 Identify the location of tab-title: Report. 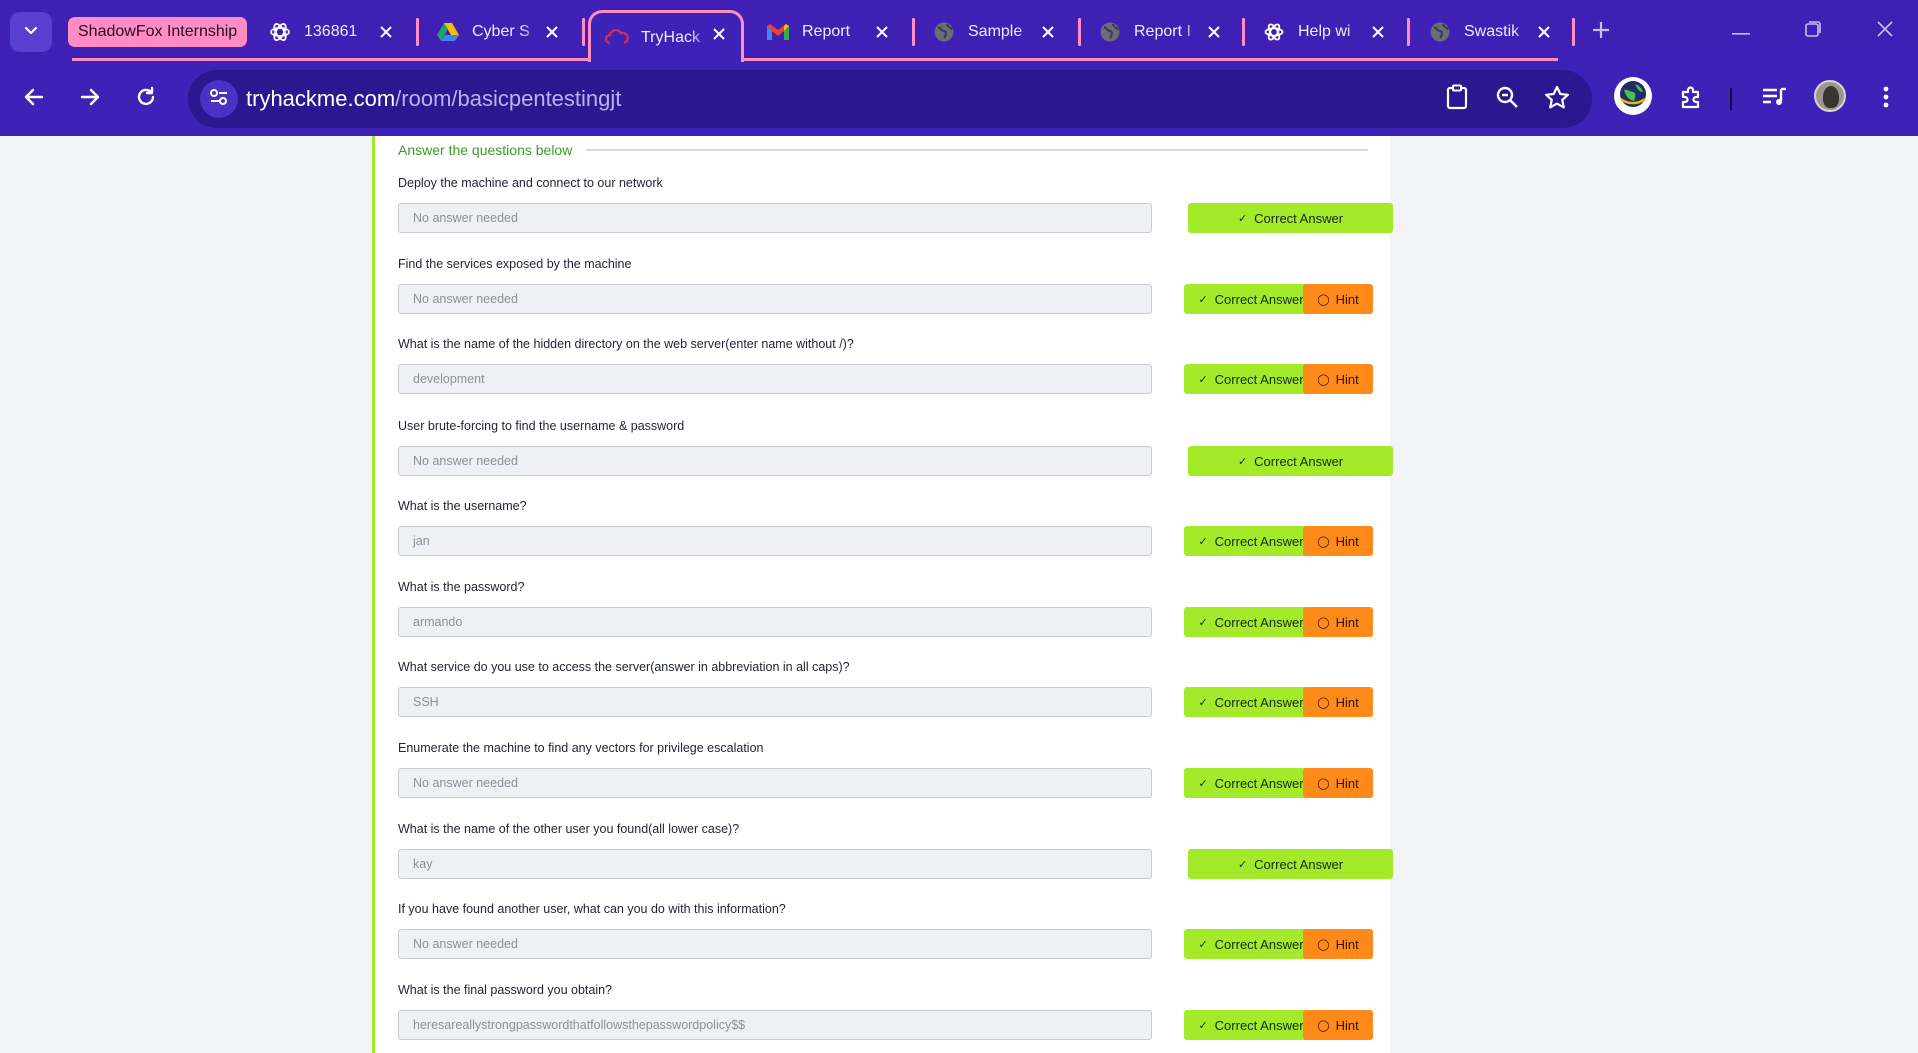
(826, 31).